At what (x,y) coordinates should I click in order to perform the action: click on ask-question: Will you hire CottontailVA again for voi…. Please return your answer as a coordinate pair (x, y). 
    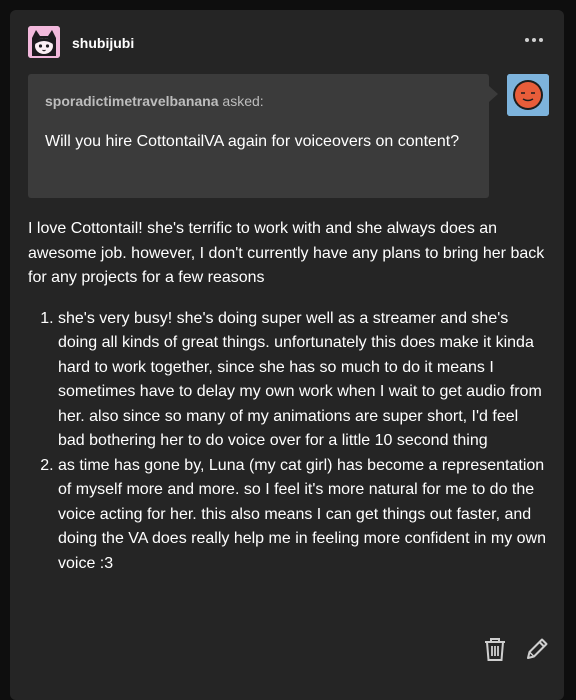
    Looking at the image, I should click on (252, 141).